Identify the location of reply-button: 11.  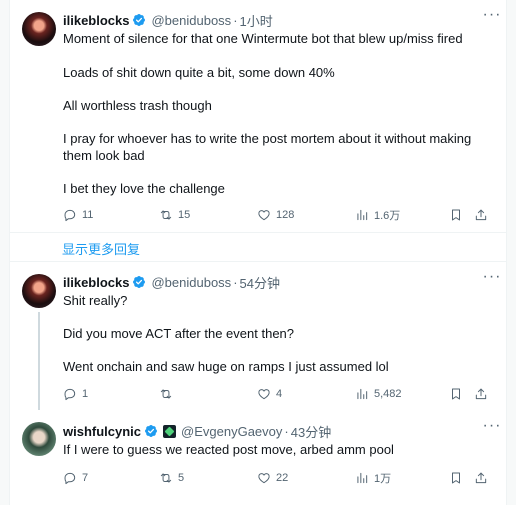
(78, 215).